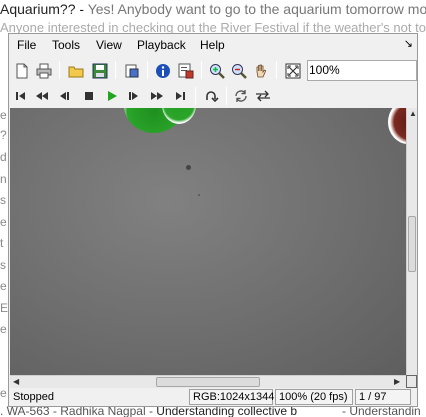 Image resolution: width=426 pixels, height=417 pixels. Describe the element at coordinates (163, 71) in the screenshot. I see `info-icon` at that location.